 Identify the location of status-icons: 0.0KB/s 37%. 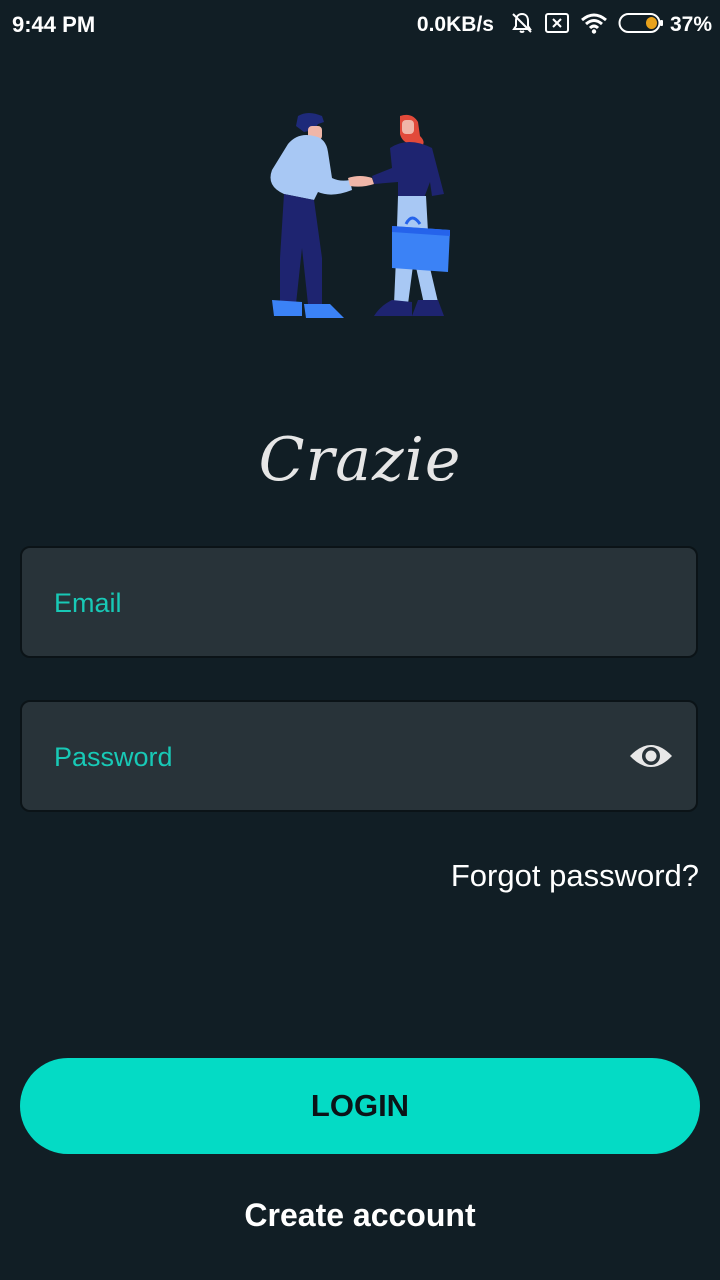
(564, 25).